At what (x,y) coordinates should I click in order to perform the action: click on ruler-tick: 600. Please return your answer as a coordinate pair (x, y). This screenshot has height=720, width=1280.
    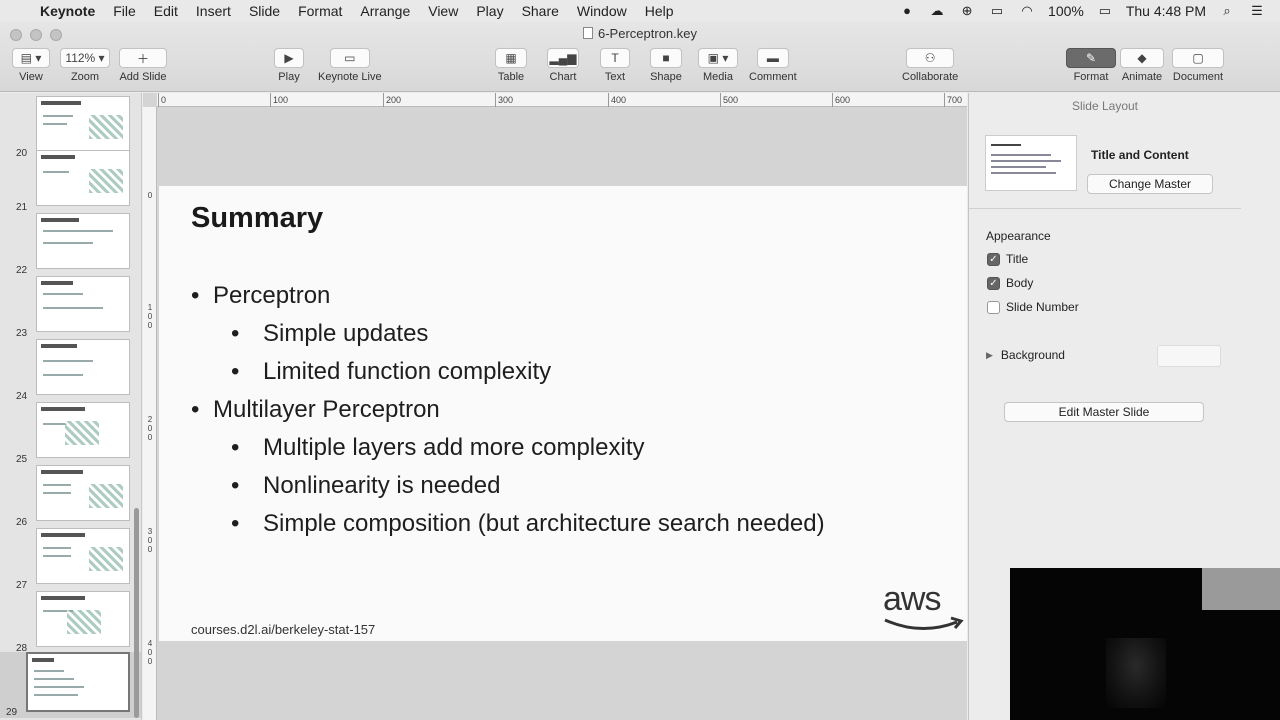
    Looking at the image, I should click on (841, 100).